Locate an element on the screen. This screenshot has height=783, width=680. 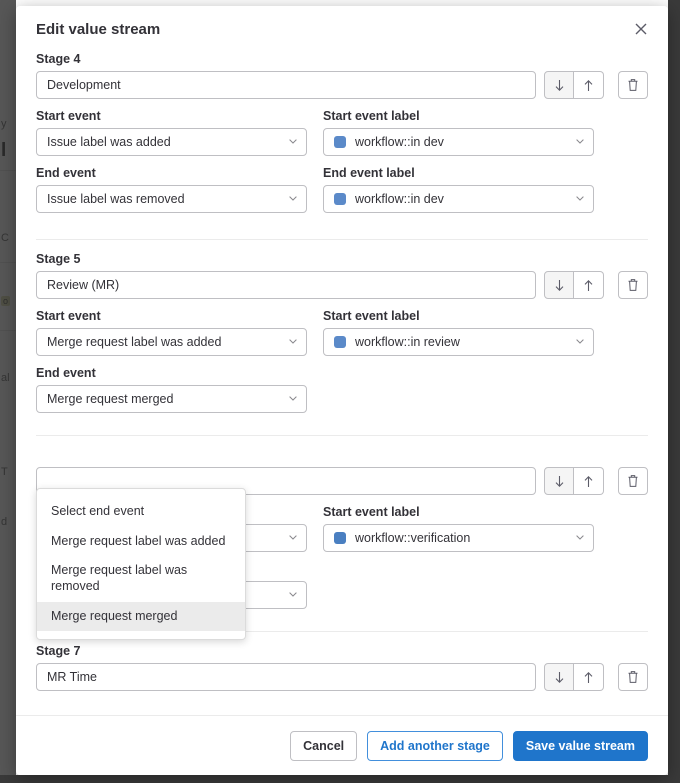
start-event-label-select: workflow::in review is located at coordinates (458, 342).